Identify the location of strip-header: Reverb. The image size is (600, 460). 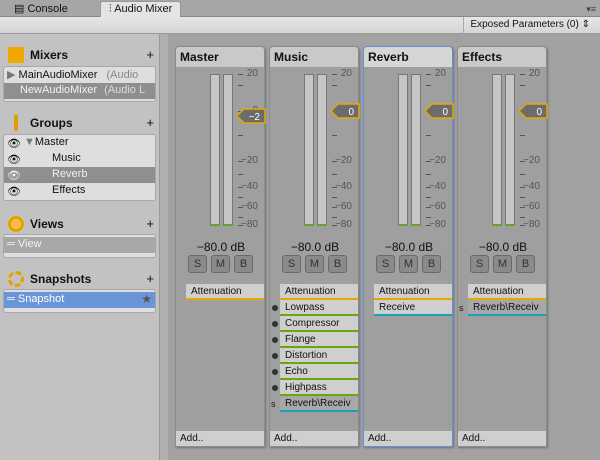
(408, 57).